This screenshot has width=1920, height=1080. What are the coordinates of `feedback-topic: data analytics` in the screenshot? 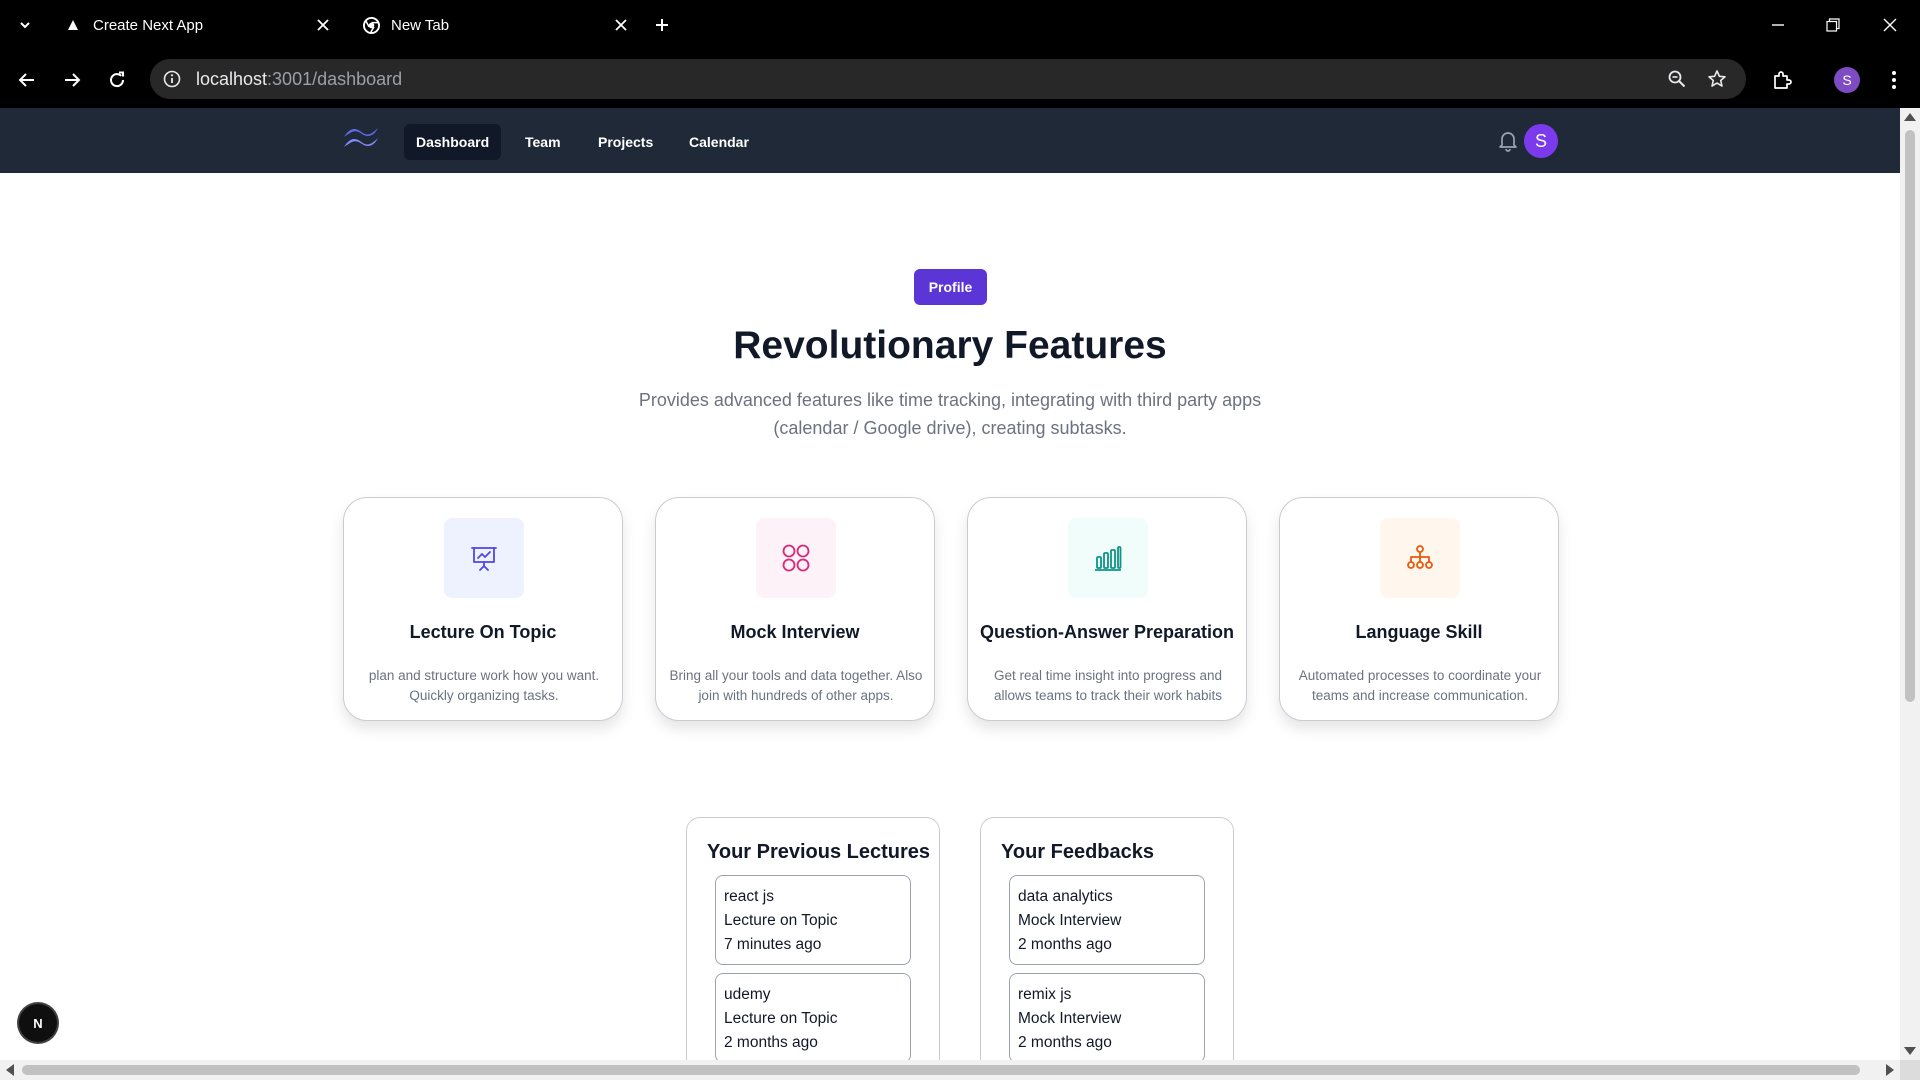 It's located at (1065, 896).